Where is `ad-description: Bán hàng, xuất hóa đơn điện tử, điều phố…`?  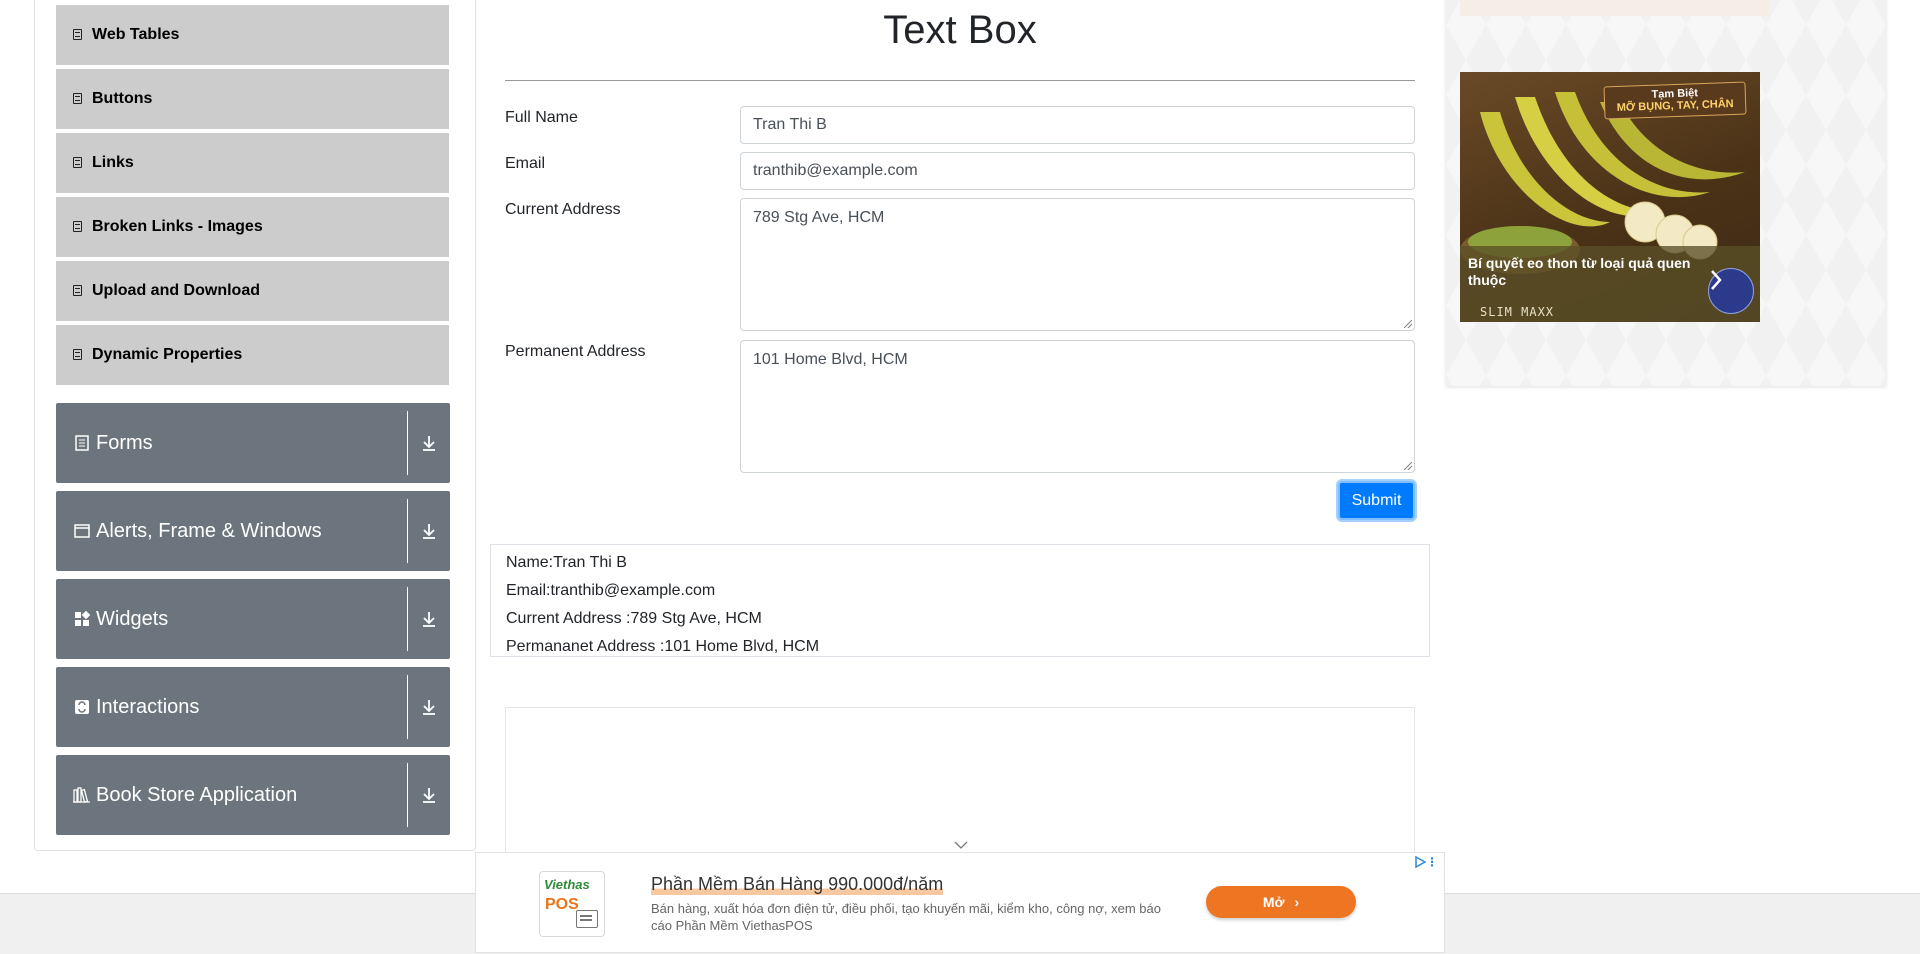 ad-description: Bán hàng, xuất hóa đơn điện tử, điều phố… is located at coordinates (906, 917).